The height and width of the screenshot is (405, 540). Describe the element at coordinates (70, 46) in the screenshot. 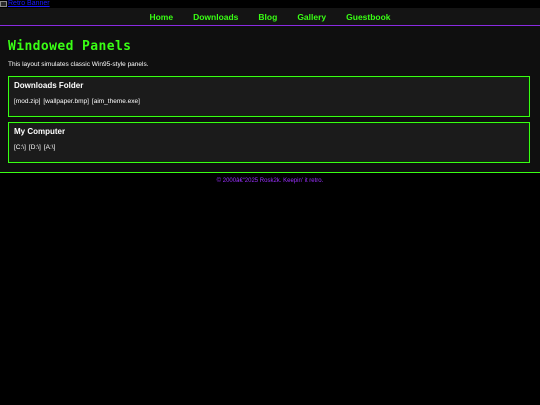

I see `page-title: Windowed Panels` at that location.